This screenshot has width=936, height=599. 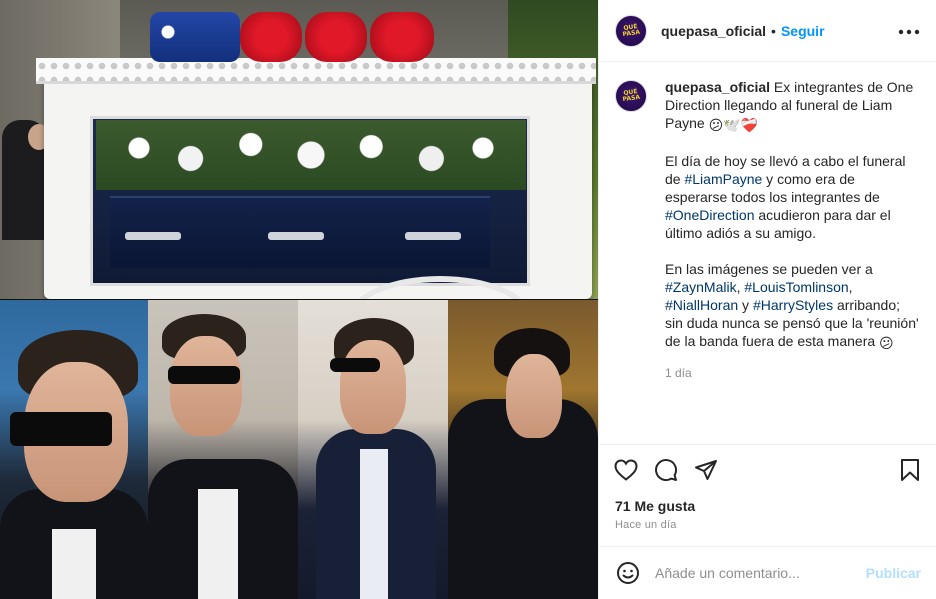 What do you see at coordinates (628, 573) in the screenshot?
I see `smile-icon` at bounding box center [628, 573].